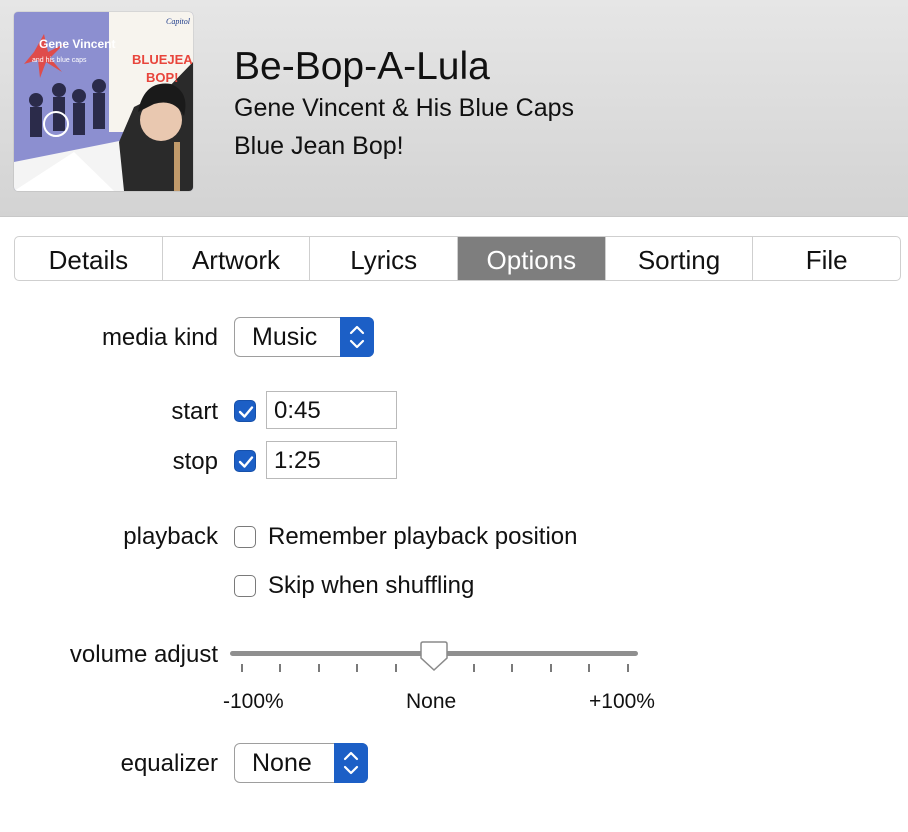  I want to click on media-kind-value: Music, so click(285, 337).